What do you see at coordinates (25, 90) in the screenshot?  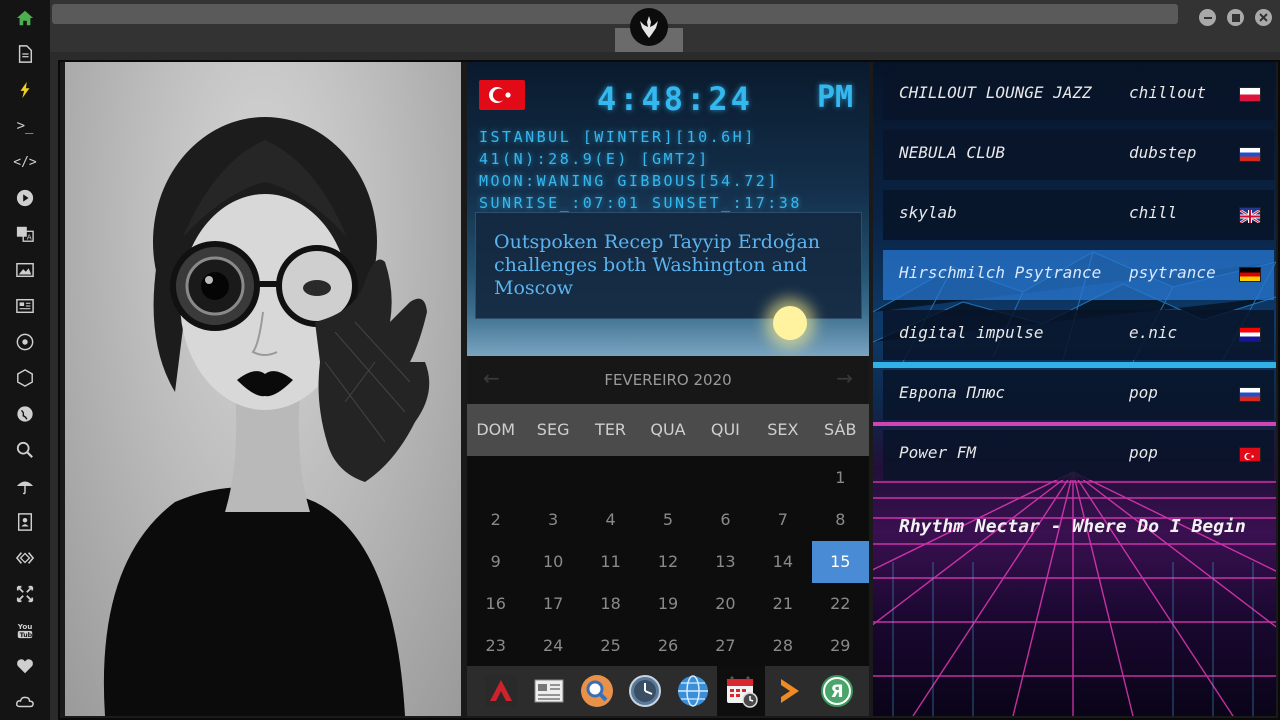 I see `lightning-icon` at bounding box center [25, 90].